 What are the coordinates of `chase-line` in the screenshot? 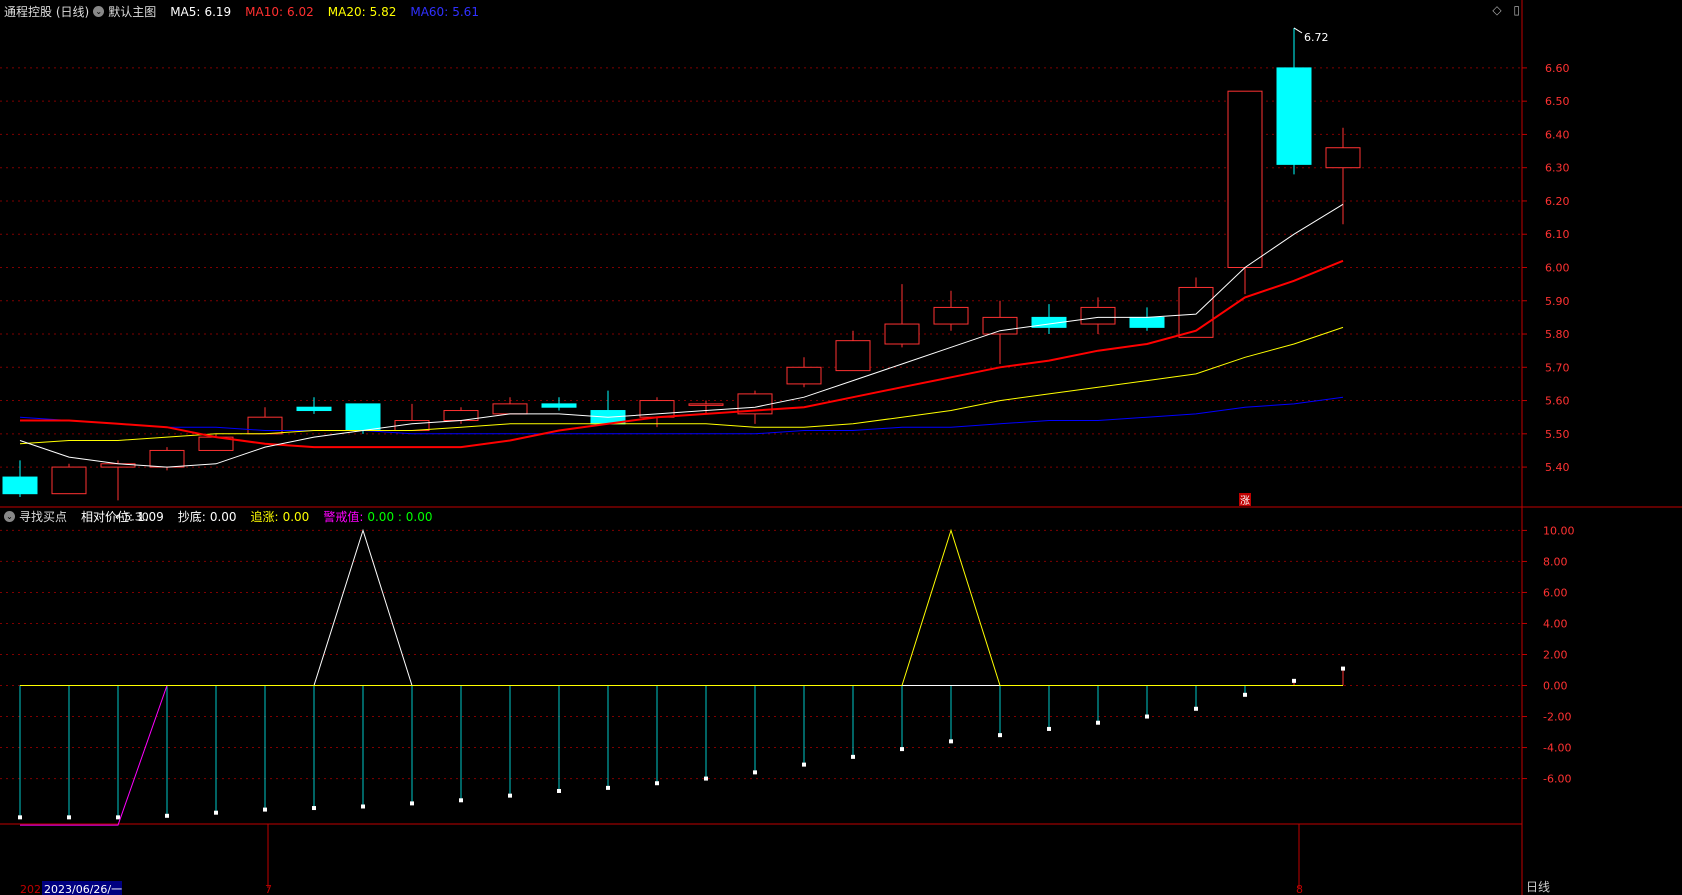 It's located at (681, 607).